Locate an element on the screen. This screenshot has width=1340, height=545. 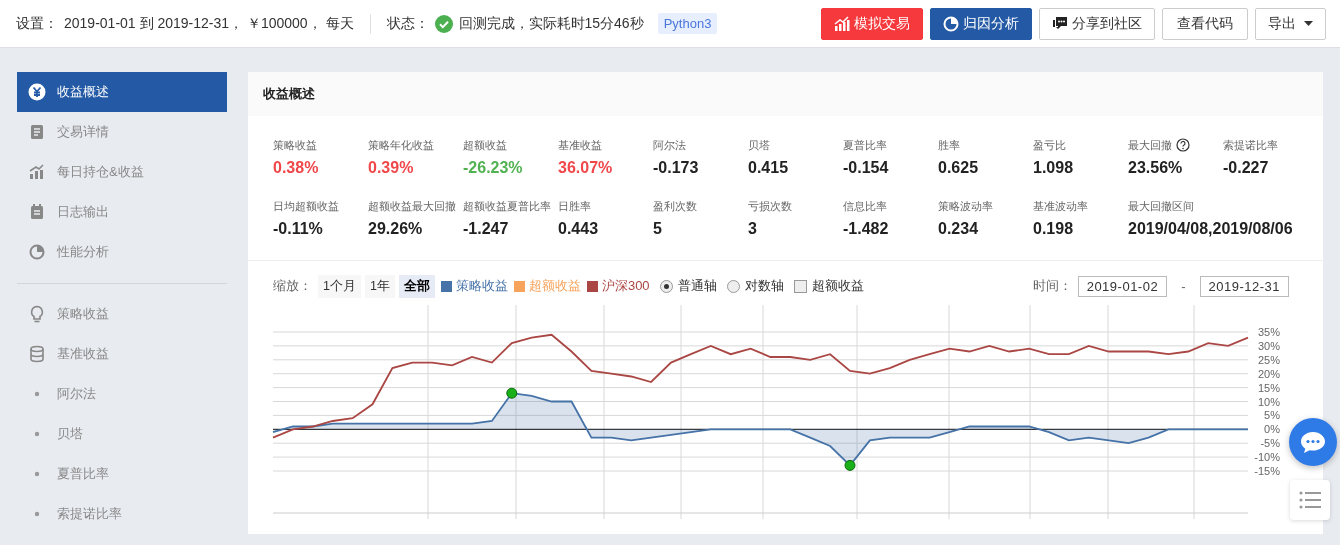
metric-label: 策略波动率 is located at coordinates (965, 206).